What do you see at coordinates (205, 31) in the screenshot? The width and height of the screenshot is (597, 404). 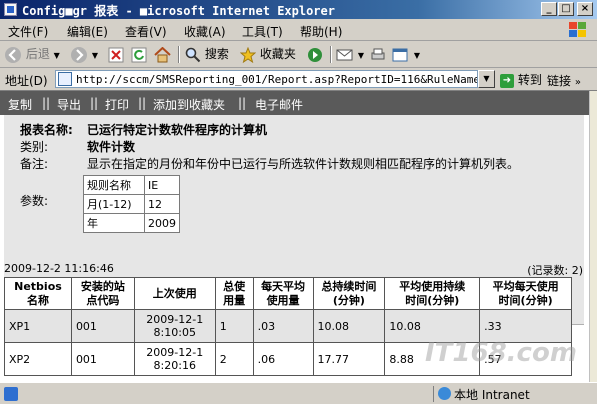 I see `menu-favorites: 收藏(A)` at bounding box center [205, 31].